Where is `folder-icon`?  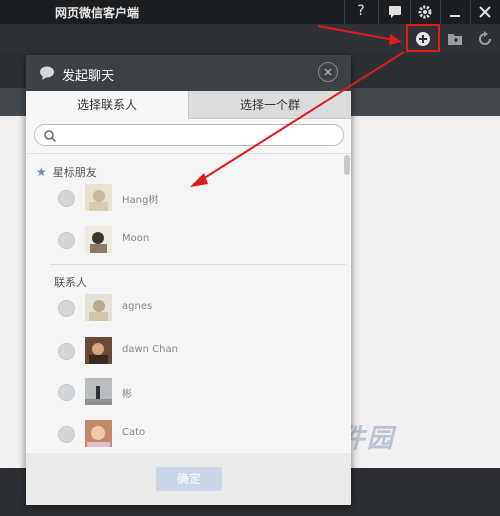 folder-icon is located at coordinates (455, 39).